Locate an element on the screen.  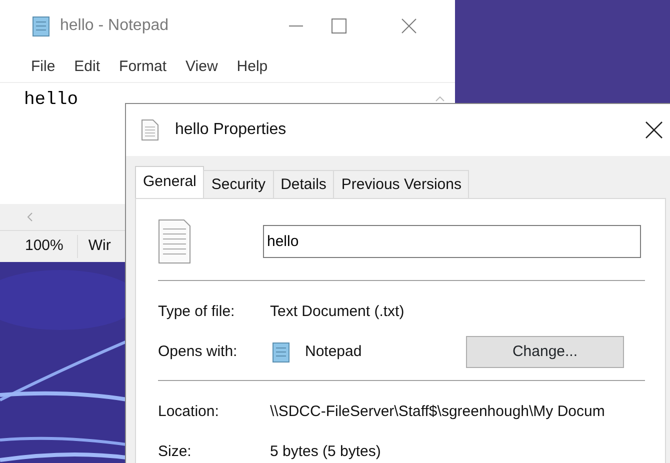
close-icon is located at coordinates (654, 130).